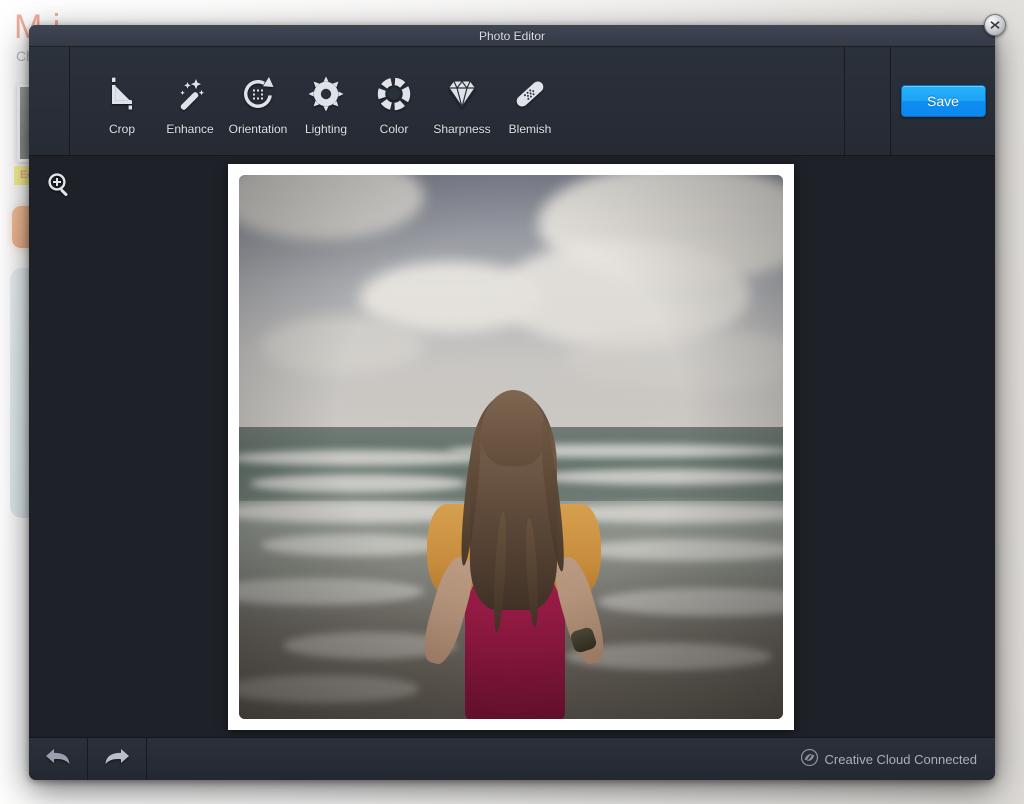  What do you see at coordinates (995, 25) in the screenshot?
I see `close-icon` at bounding box center [995, 25].